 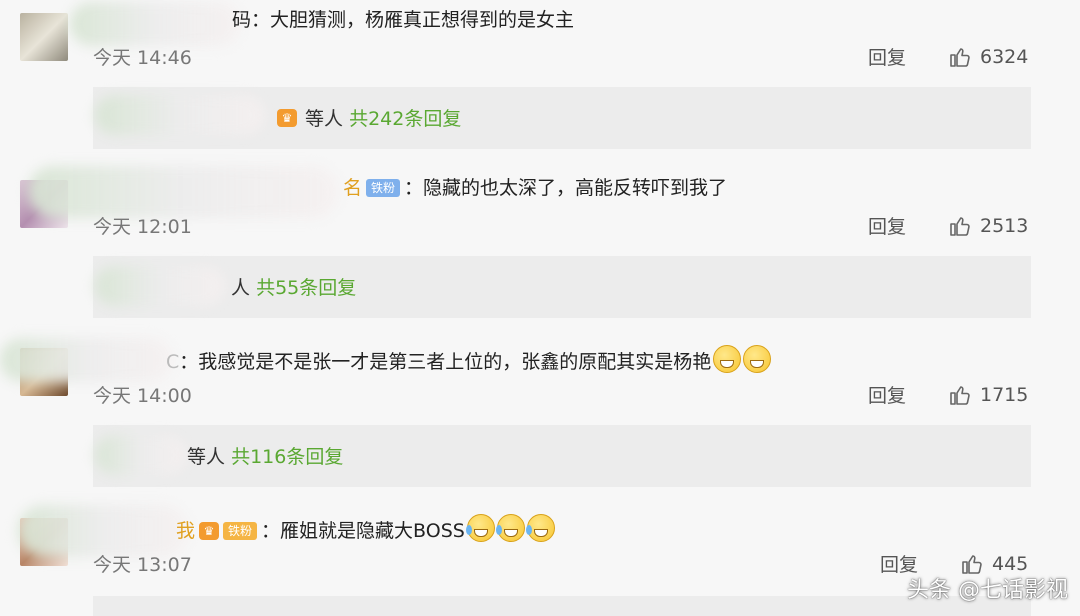 What do you see at coordinates (1004, 226) in the screenshot?
I see `like-count: 2513` at bounding box center [1004, 226].